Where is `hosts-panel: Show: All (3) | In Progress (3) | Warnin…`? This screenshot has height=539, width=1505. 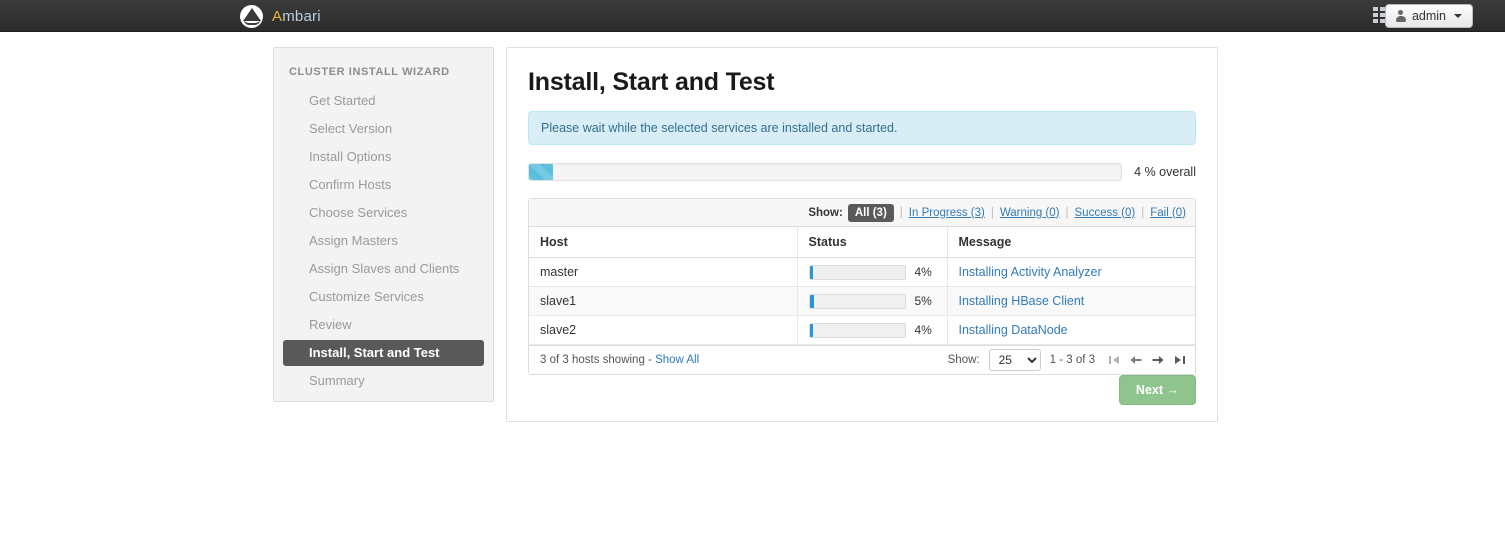
hosts-panel: Show: All (3) | In Progress (3) | Warnin… is located at coordinates (862, 286).